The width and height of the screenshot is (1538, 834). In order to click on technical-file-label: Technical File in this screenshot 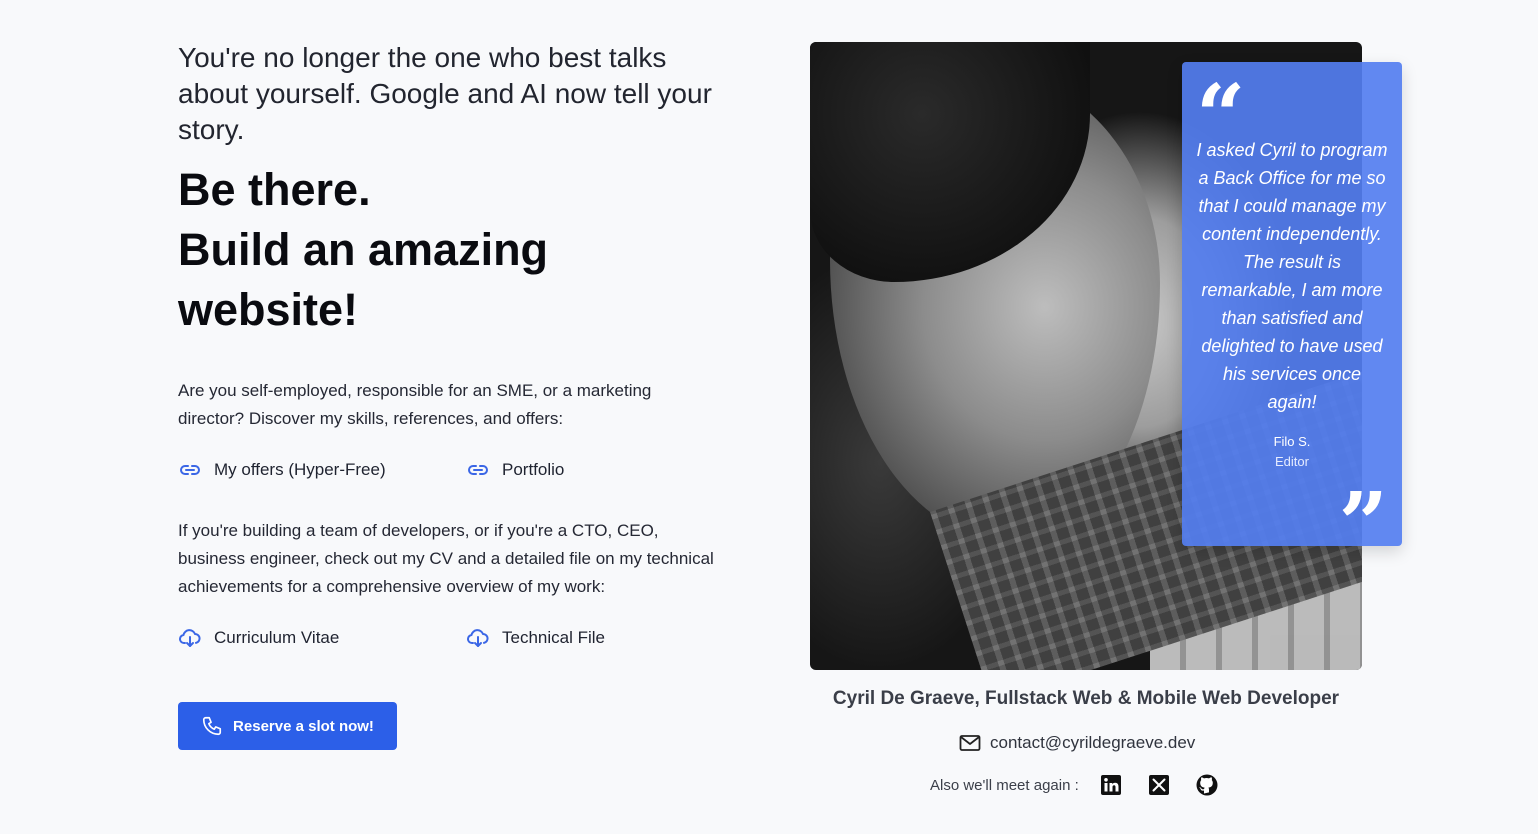, I will do `click(553, 637)`.